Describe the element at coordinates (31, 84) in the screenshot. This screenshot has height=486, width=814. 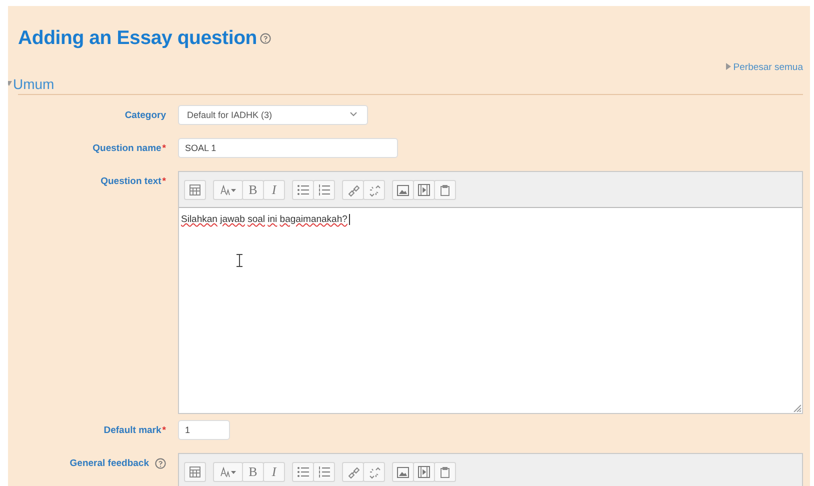
I see `section-toggle: Umum` at that location.